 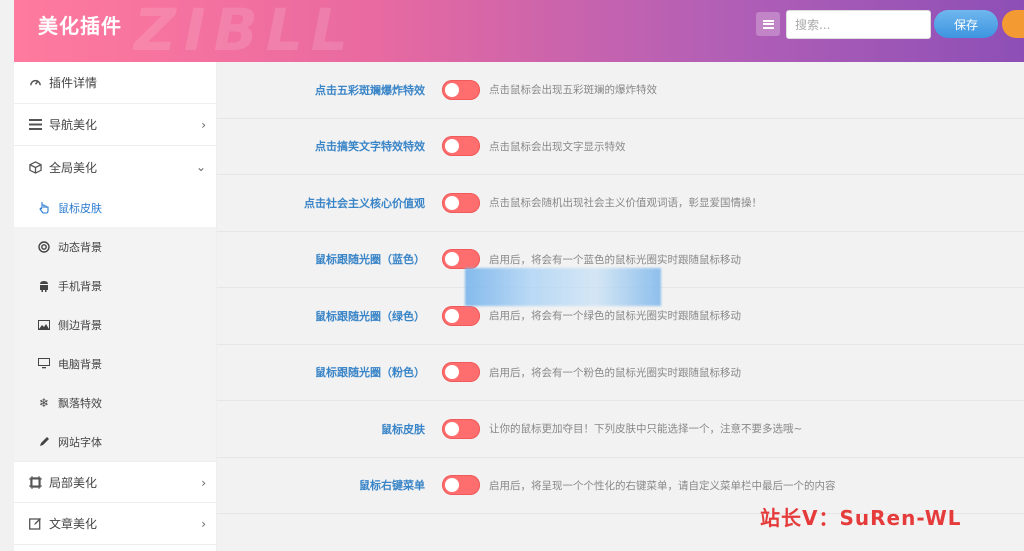 What do you see at coordinates (44, 325) in the screenshot?
I see `image-icon` at bounding box center [44, 325].